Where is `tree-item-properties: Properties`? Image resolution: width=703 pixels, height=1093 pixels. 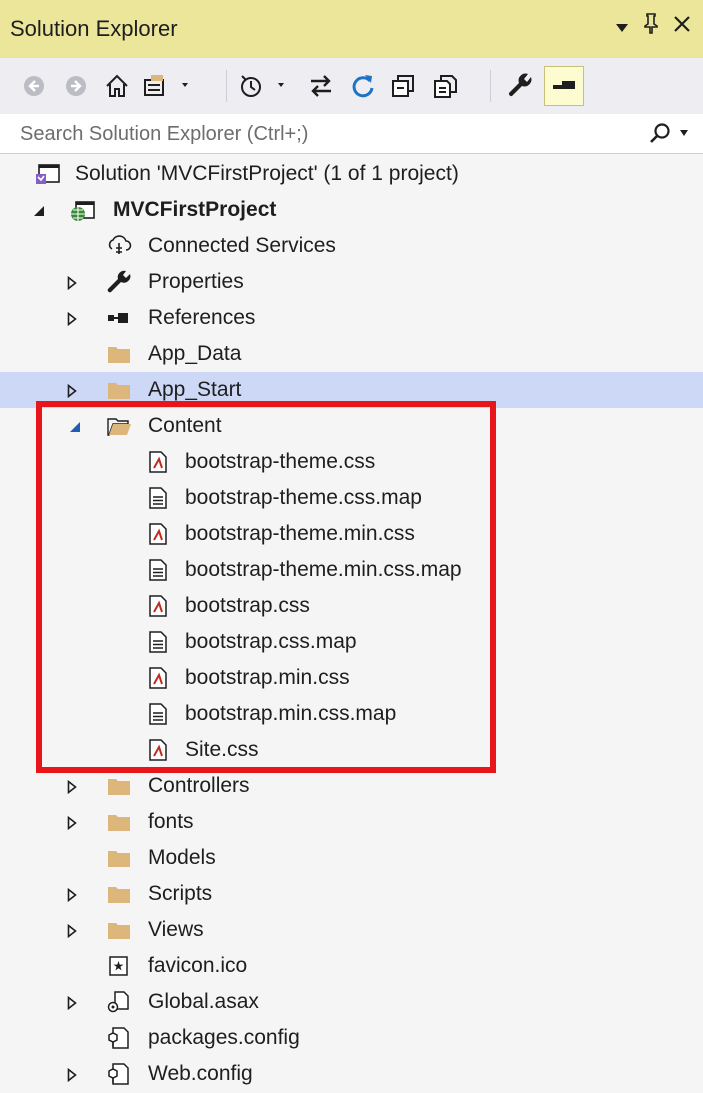 tree-item-properties: Properties is located at coordinates (351, 282).